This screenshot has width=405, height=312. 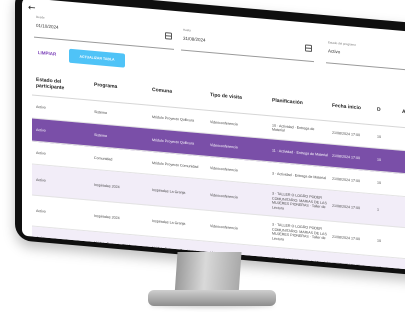 I want to click on cell-planning: 11 · Actividad · Entrega de Material, so click(x=300, y=261).